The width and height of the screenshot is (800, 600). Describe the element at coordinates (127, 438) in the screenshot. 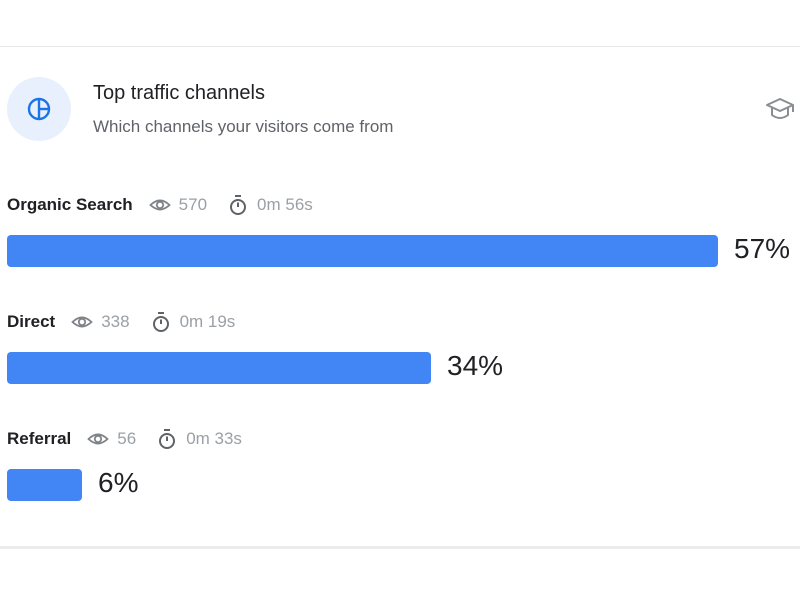

I see `views-count: 56` at that location.